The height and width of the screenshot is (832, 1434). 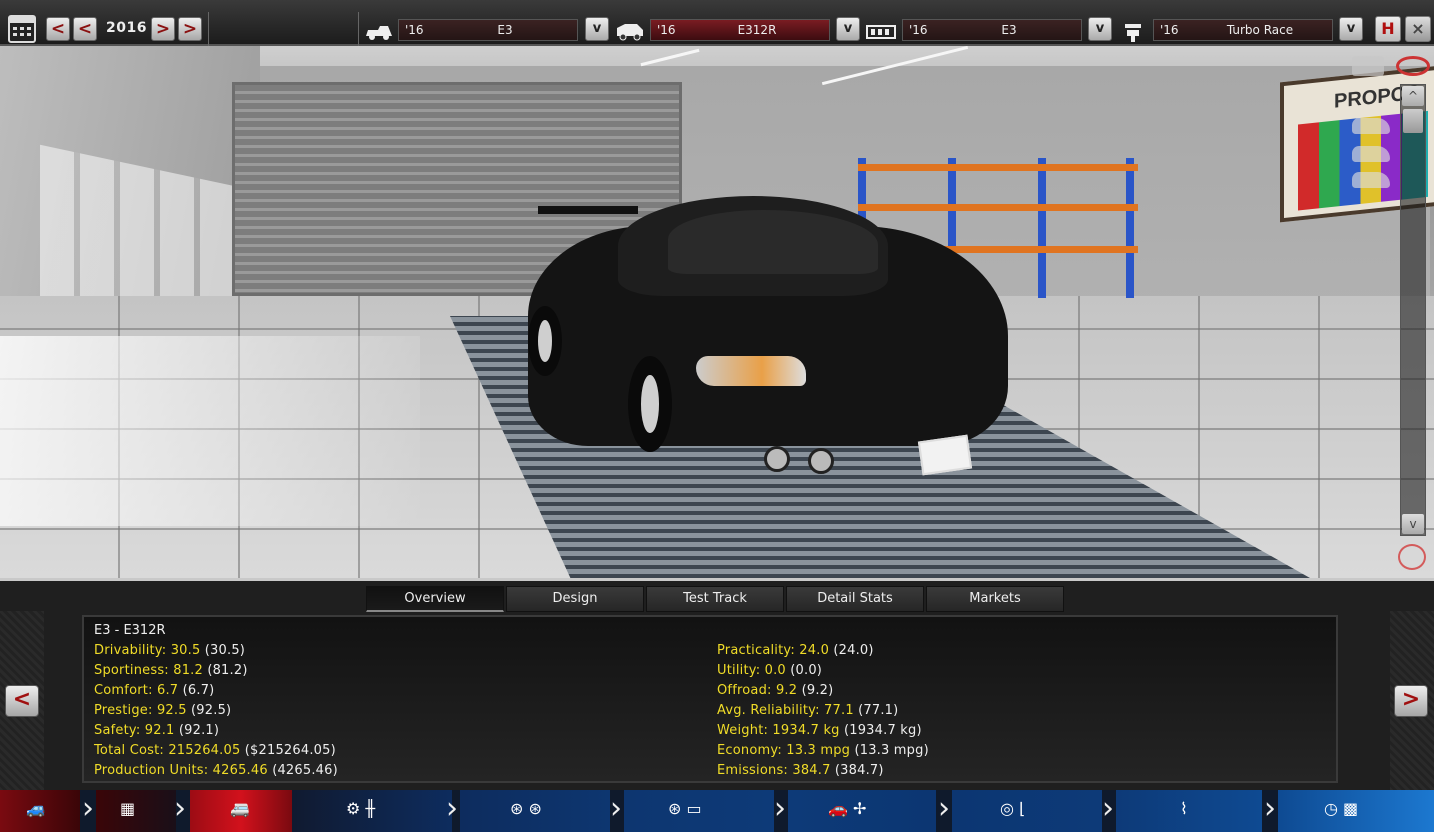 What do you see at coordinates (878, 710) in the screenshot?
I see `stat-base-value: (77.1)` at bounding box center [878, 710].